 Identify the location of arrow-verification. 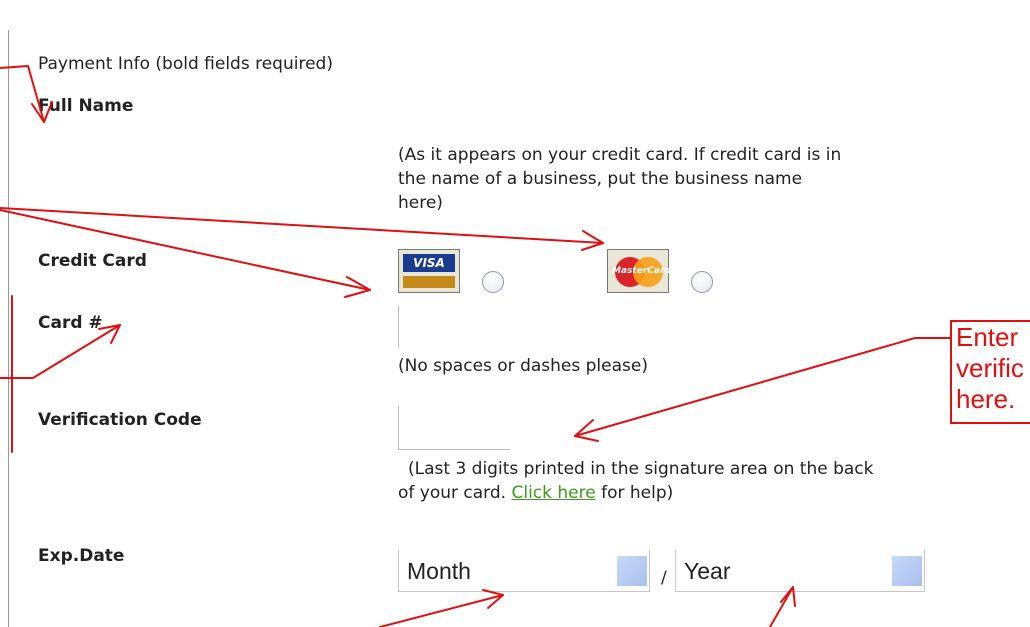
(762, 387).